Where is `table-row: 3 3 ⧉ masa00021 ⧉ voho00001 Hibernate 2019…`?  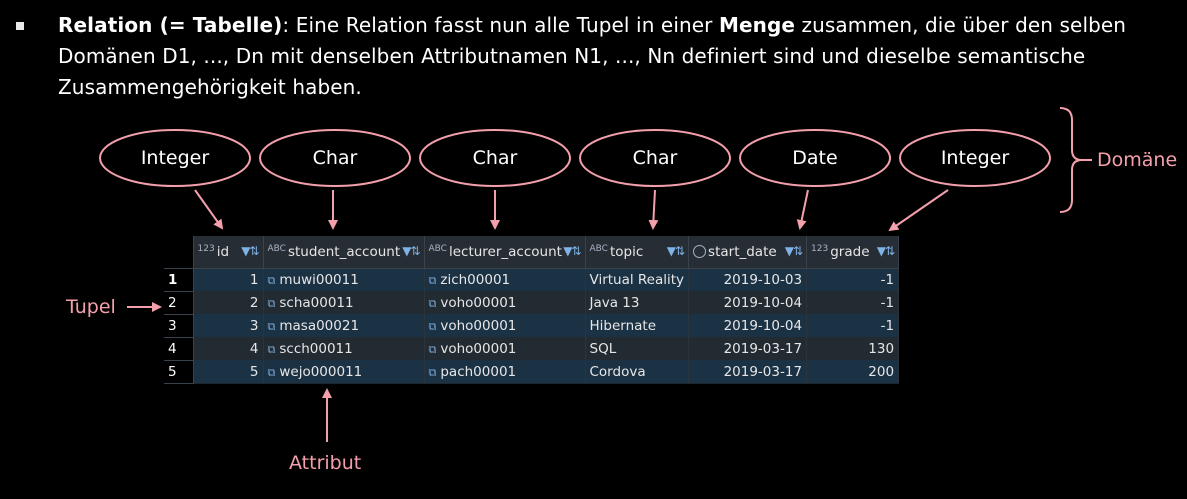
table-row: 3 3 ⧉ masa00021 ⧉ voho00001 Hibernate 2019… is located at coordinates (532, 326).